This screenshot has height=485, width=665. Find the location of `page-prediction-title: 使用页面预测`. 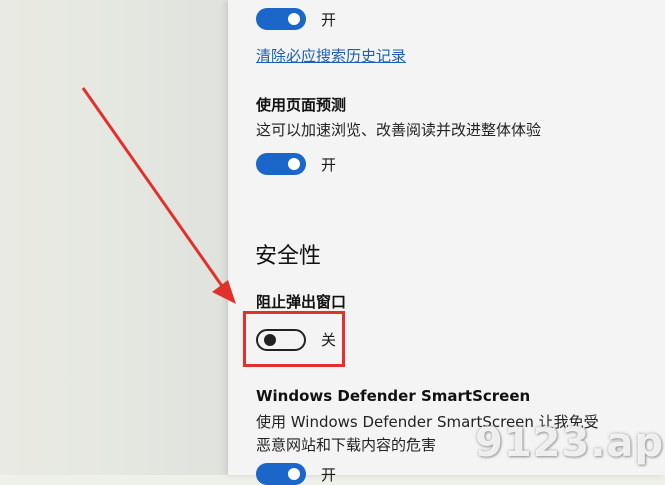

page-prediction-title: 使用页面预测 is located at coordinates (301, 105).